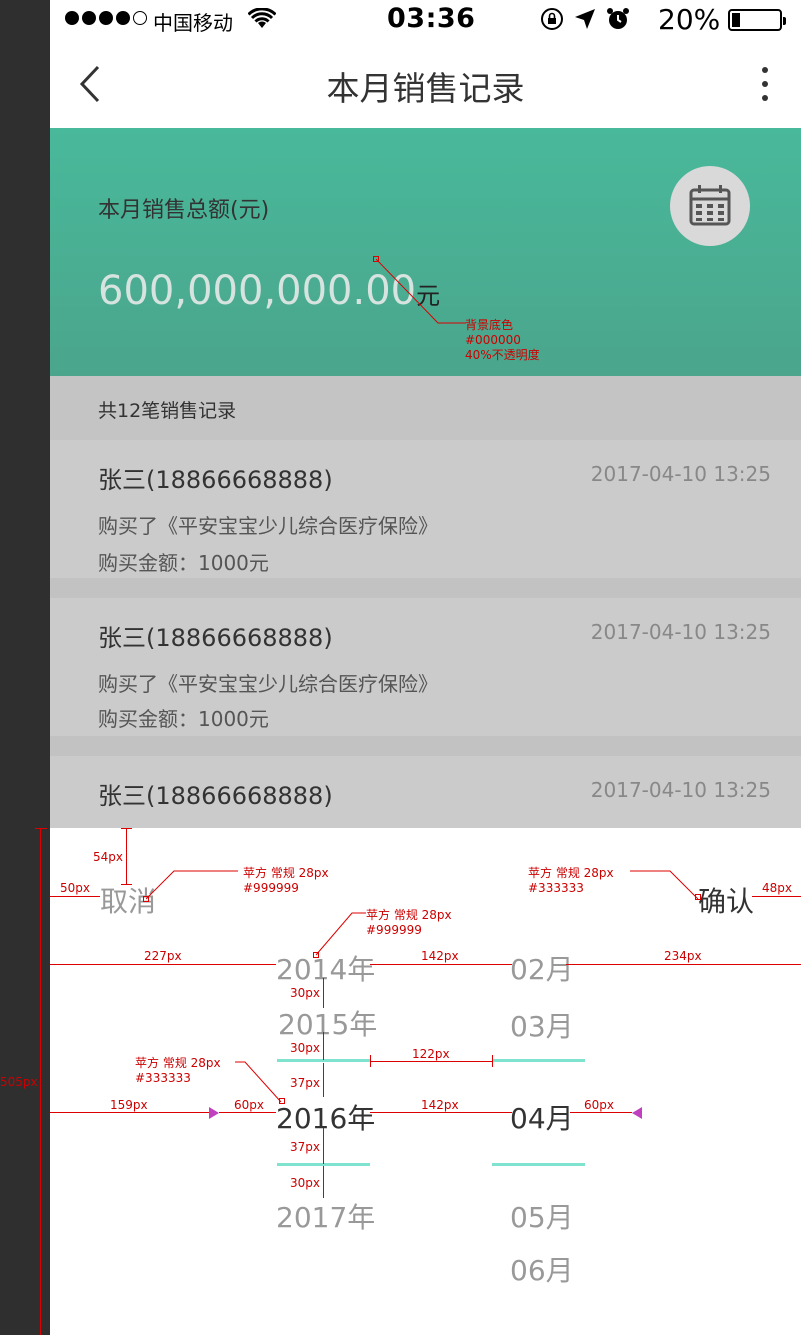  I want to click on location-icon, so click(585, 21).